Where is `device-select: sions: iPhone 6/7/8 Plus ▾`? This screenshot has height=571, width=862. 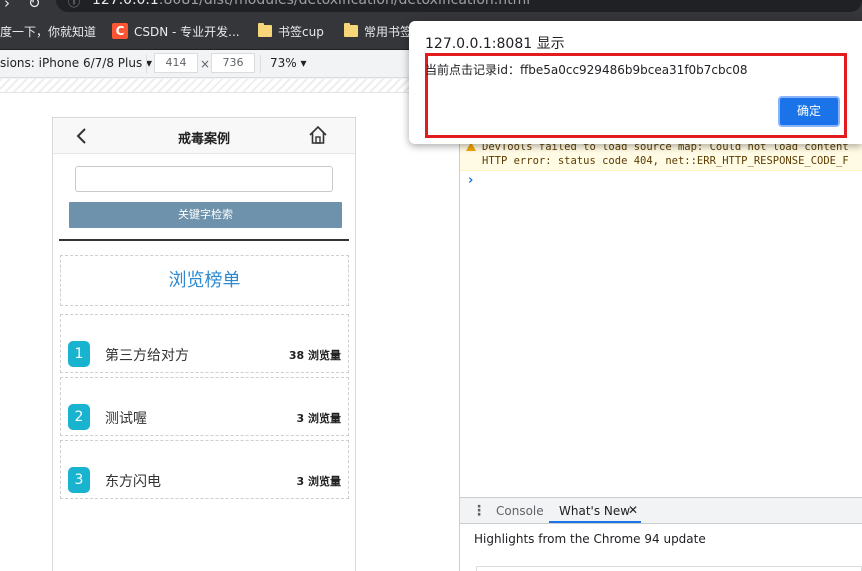
device-select: sions: iPhone 6/7/8 Plus ▾ is located at coordinates (76, 63).